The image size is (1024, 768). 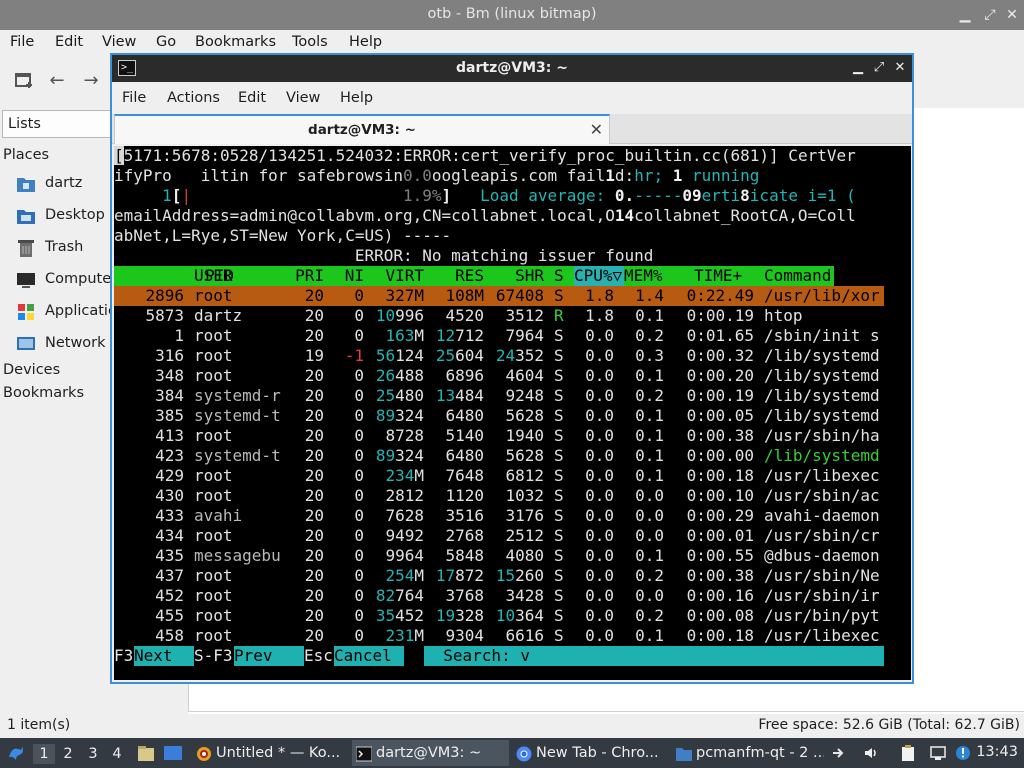 I want to click on places-heading: Places, so click(x=26, y=155).